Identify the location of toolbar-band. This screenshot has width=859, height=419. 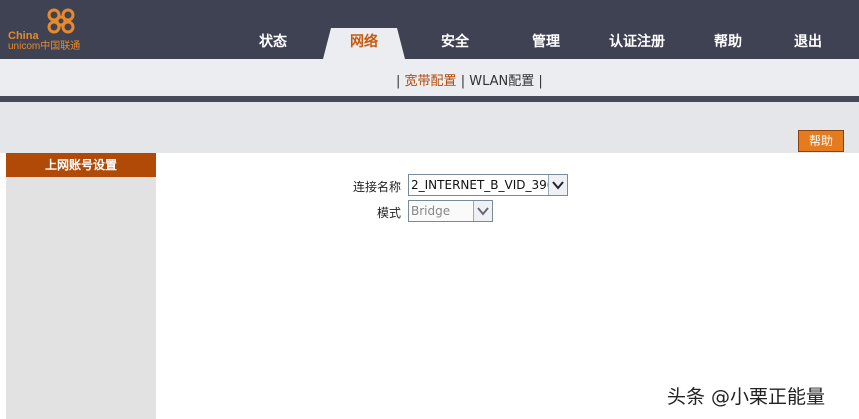
(429, 127).